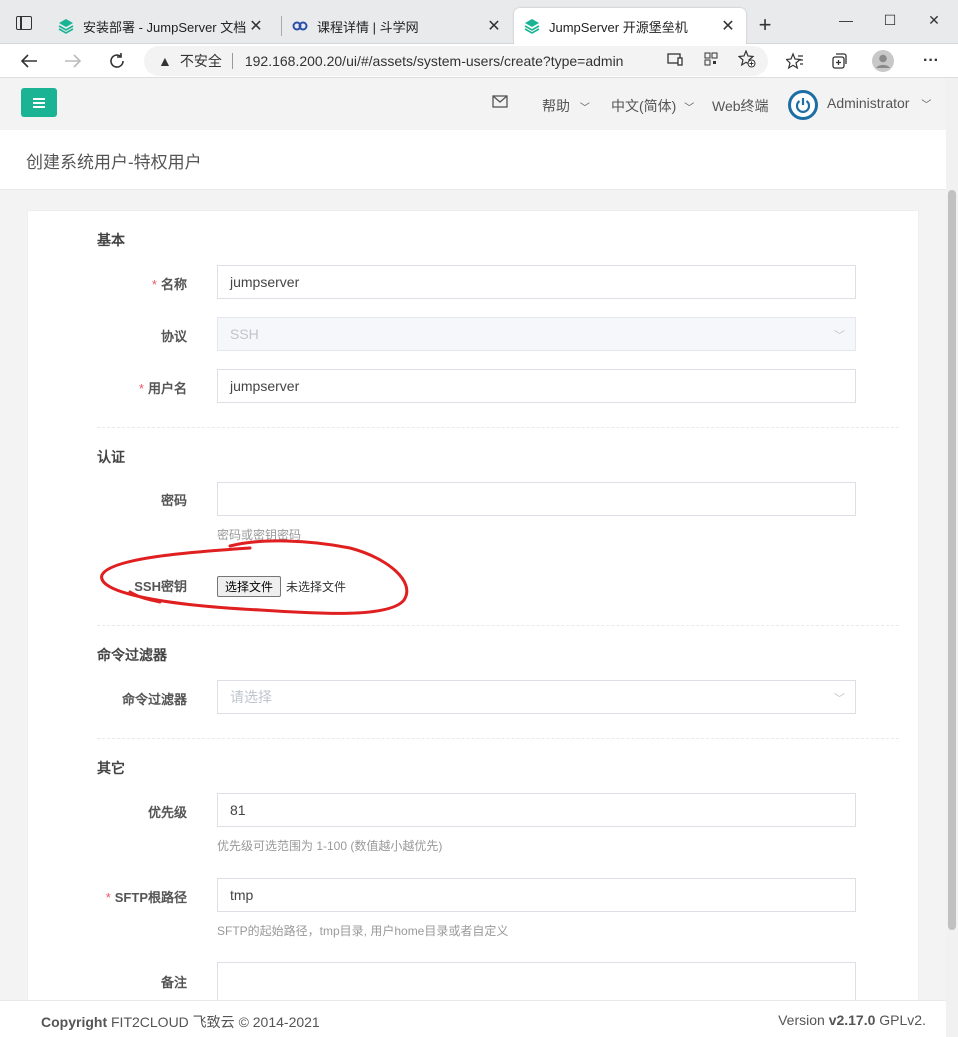 This screenshot has height=1037, width=958. I want to click on username-label: Administrator, so click(868, 103).